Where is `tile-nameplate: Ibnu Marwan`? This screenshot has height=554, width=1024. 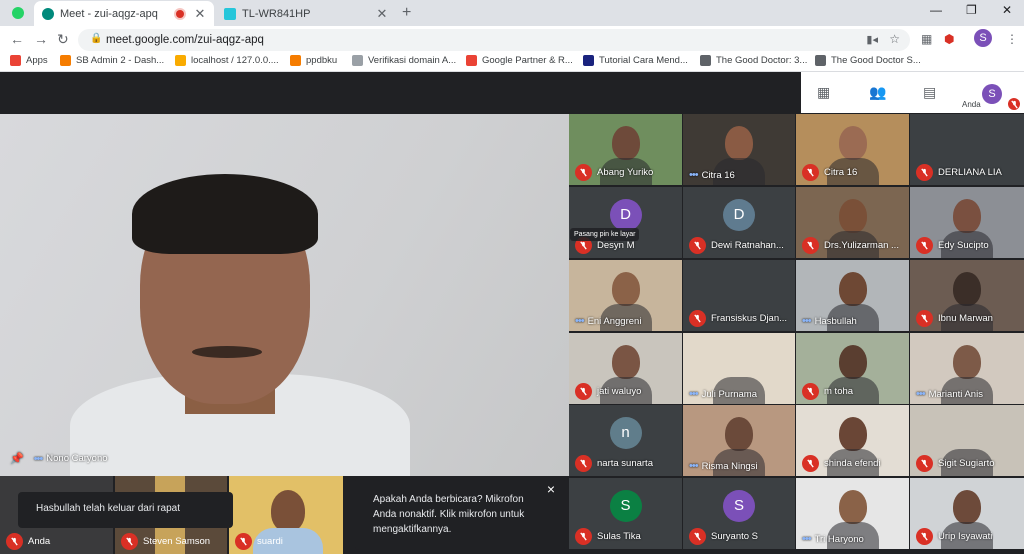
tile-nameplate: Ibnu Marwan is located at coordinates (954, 318).